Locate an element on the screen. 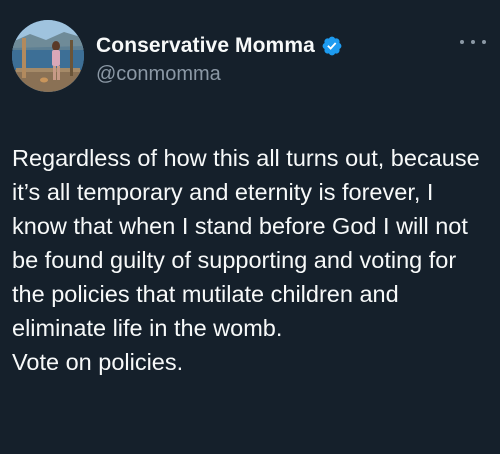 The width and height of the screenshot is (500, 454). author-info: Conservative Momma @conmomma is located at coordinates (219, 58).